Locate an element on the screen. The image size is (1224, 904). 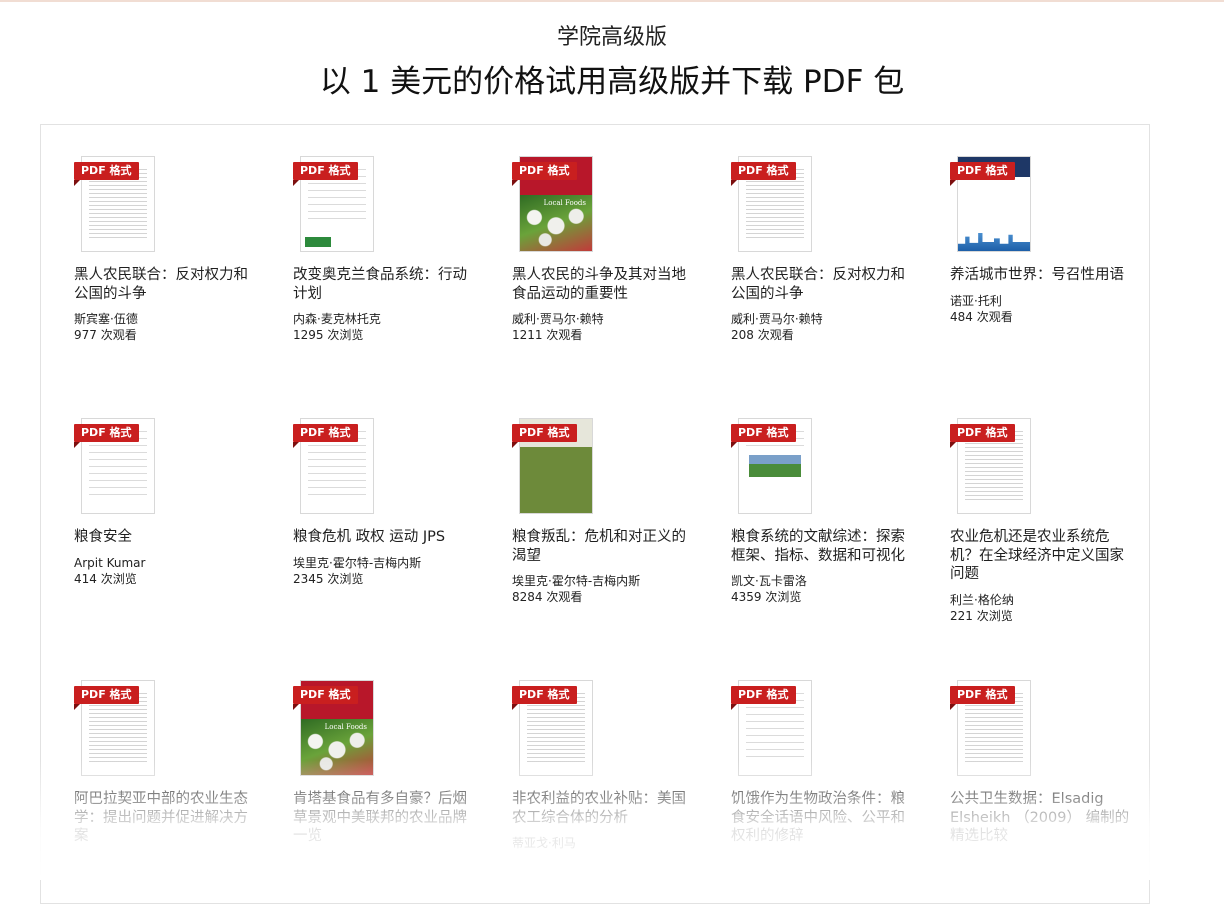
document-title-text: 粮食危机 政权 运动 JPS is located at coordinates (383, 537).